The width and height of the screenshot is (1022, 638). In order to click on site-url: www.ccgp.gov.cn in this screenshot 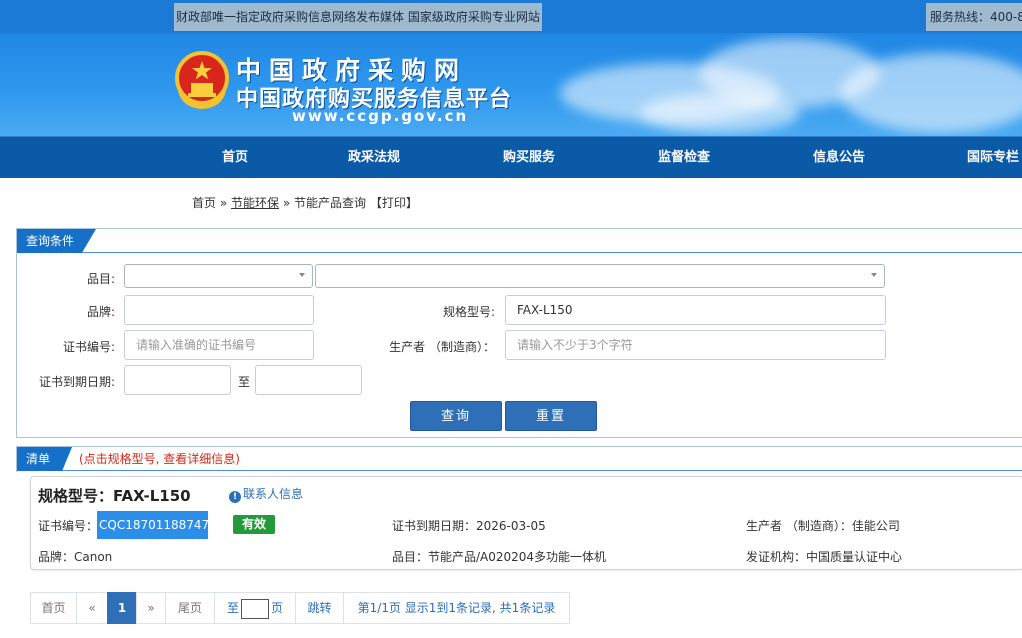, I will do `click(380, 116)`.